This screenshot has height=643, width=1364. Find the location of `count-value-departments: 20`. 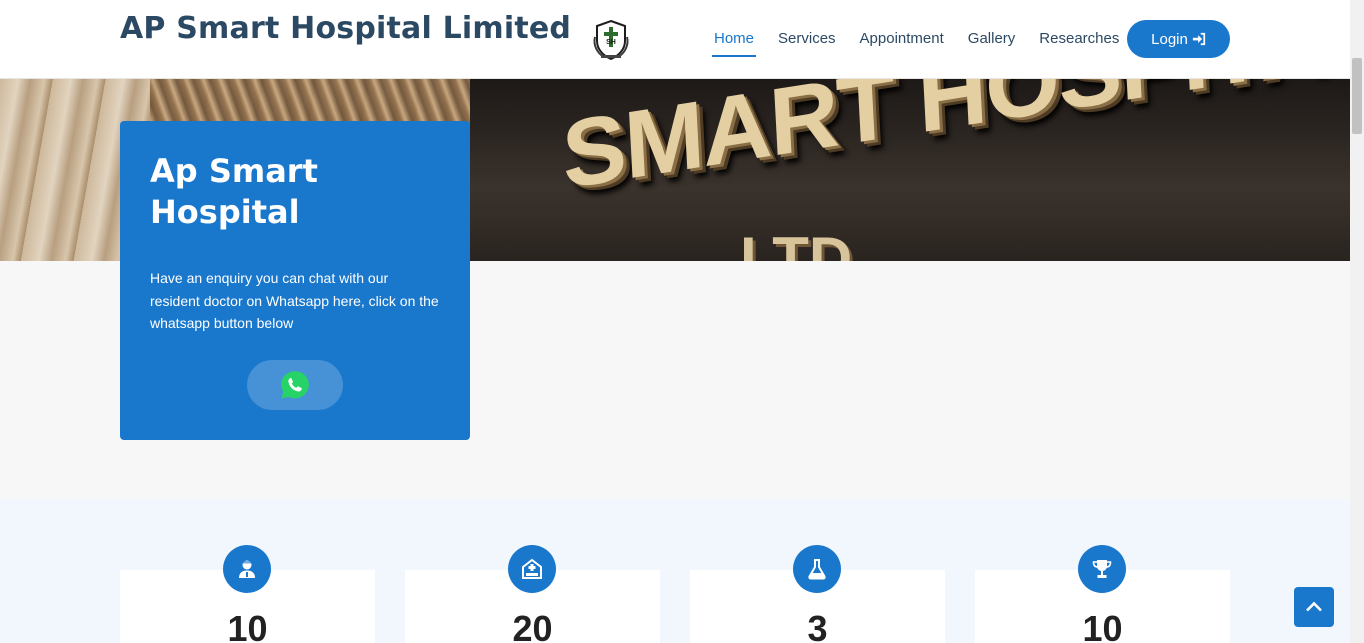

count-value-departments: 20 is located at coordinates (532, 625).